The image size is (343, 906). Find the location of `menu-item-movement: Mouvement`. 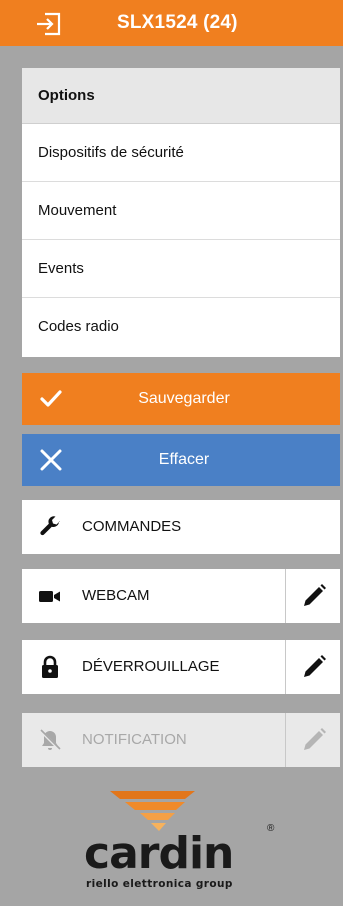

menu-item-movement: Mouvement is located at coordinates (181, 211).